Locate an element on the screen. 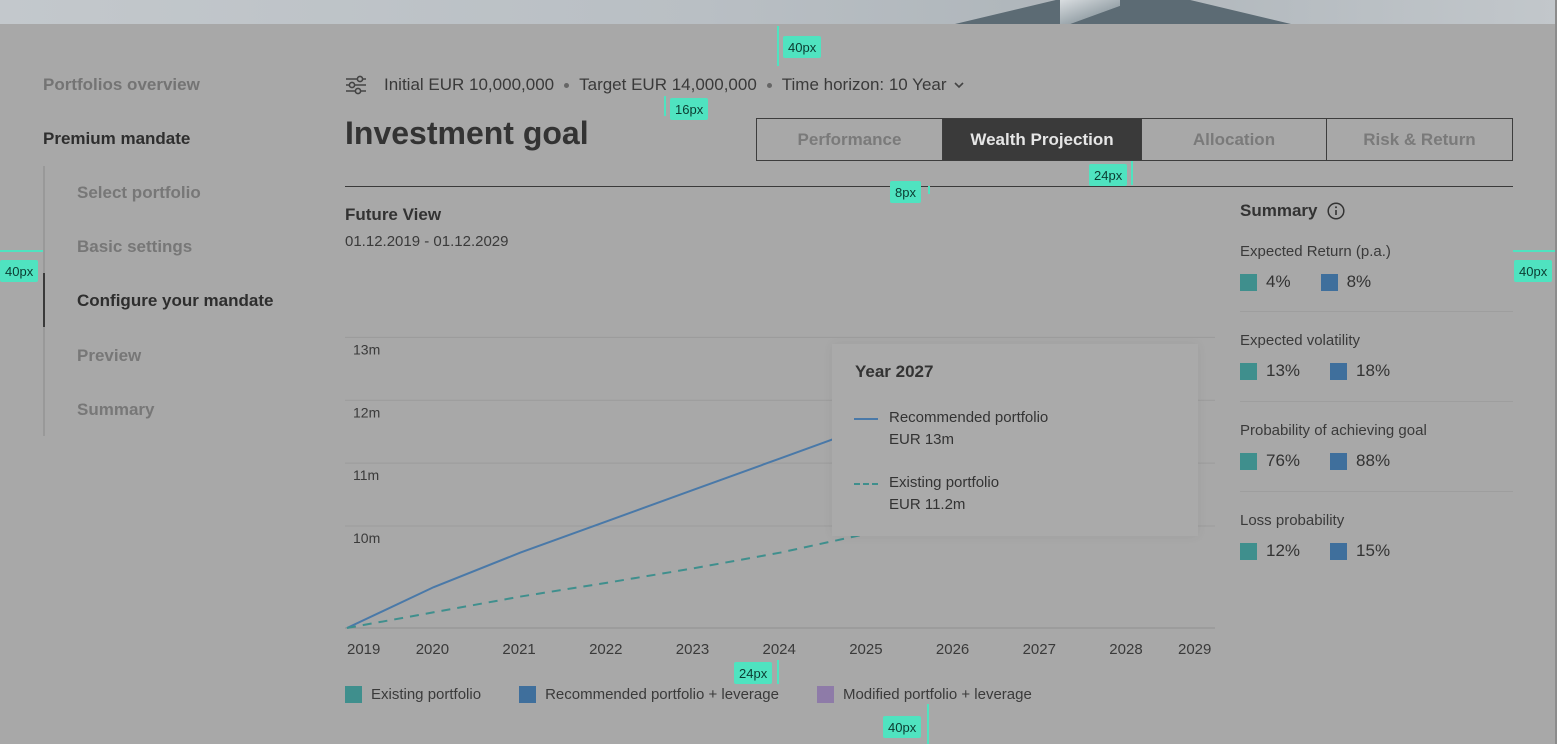 The image size is (1557, 744). metric-value: 18% is located at coordinates (1373, 370).